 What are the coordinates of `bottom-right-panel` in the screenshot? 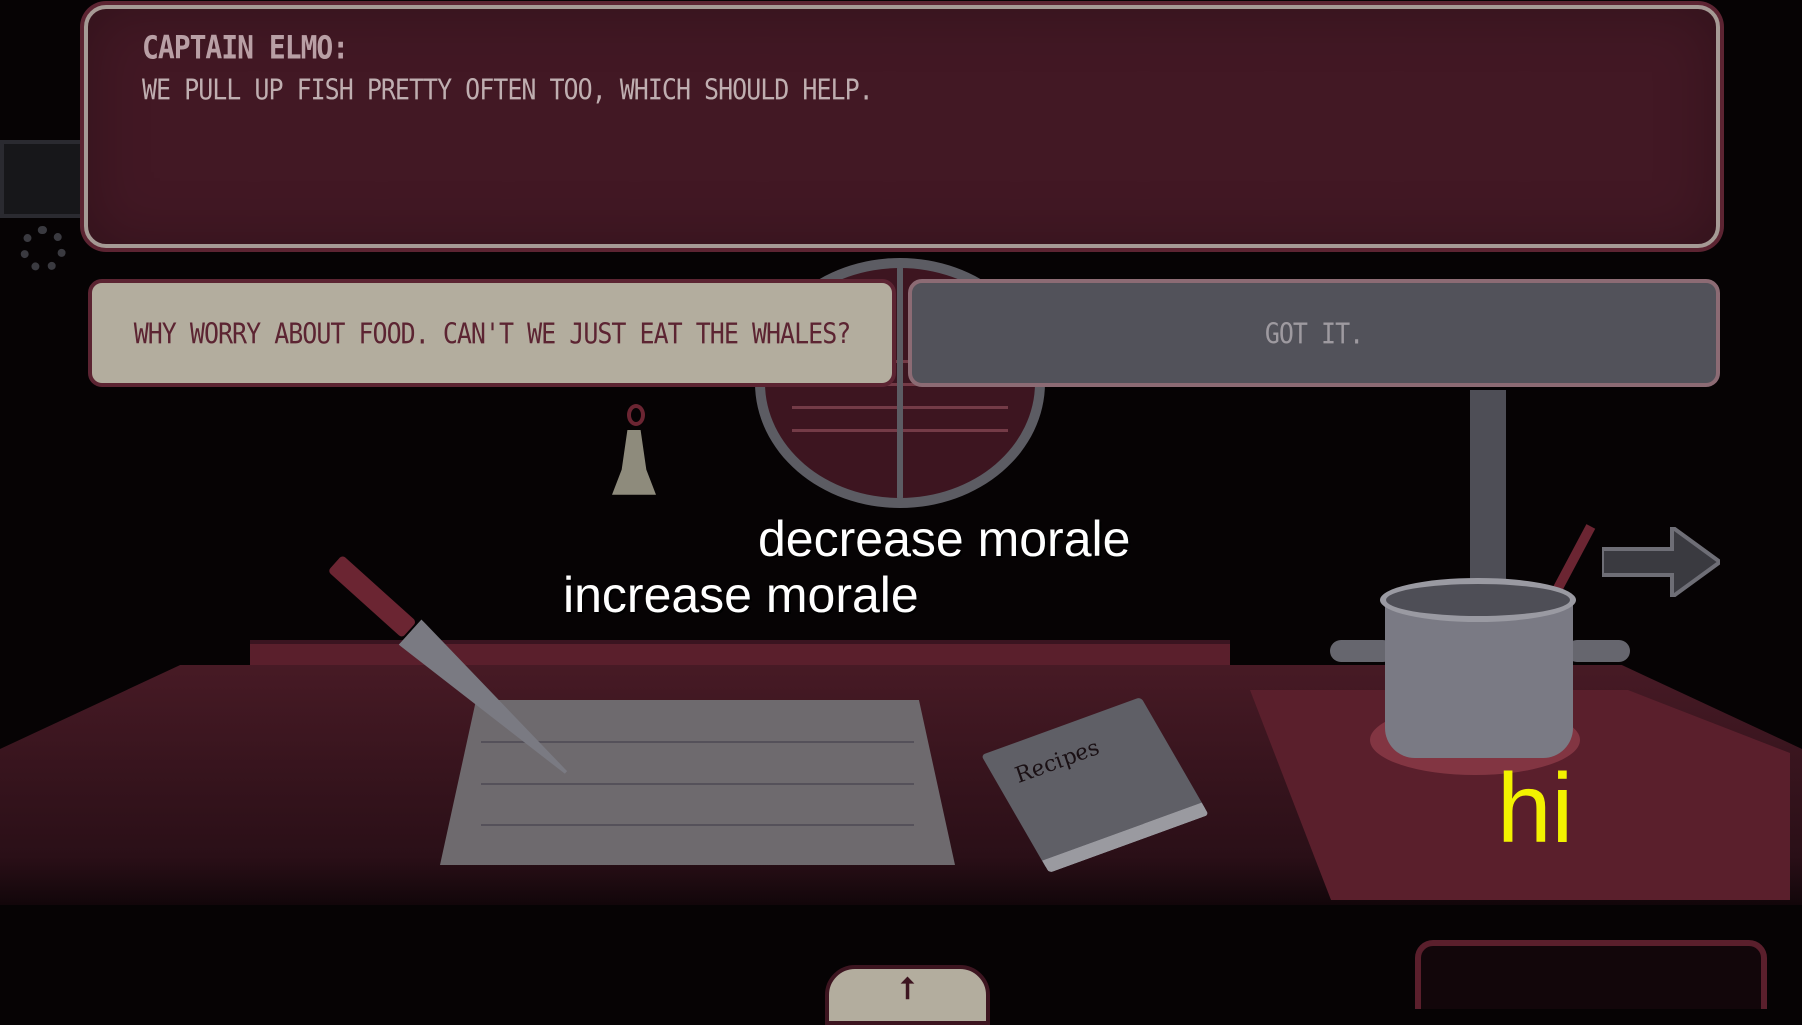 It's located at (1591, 974).